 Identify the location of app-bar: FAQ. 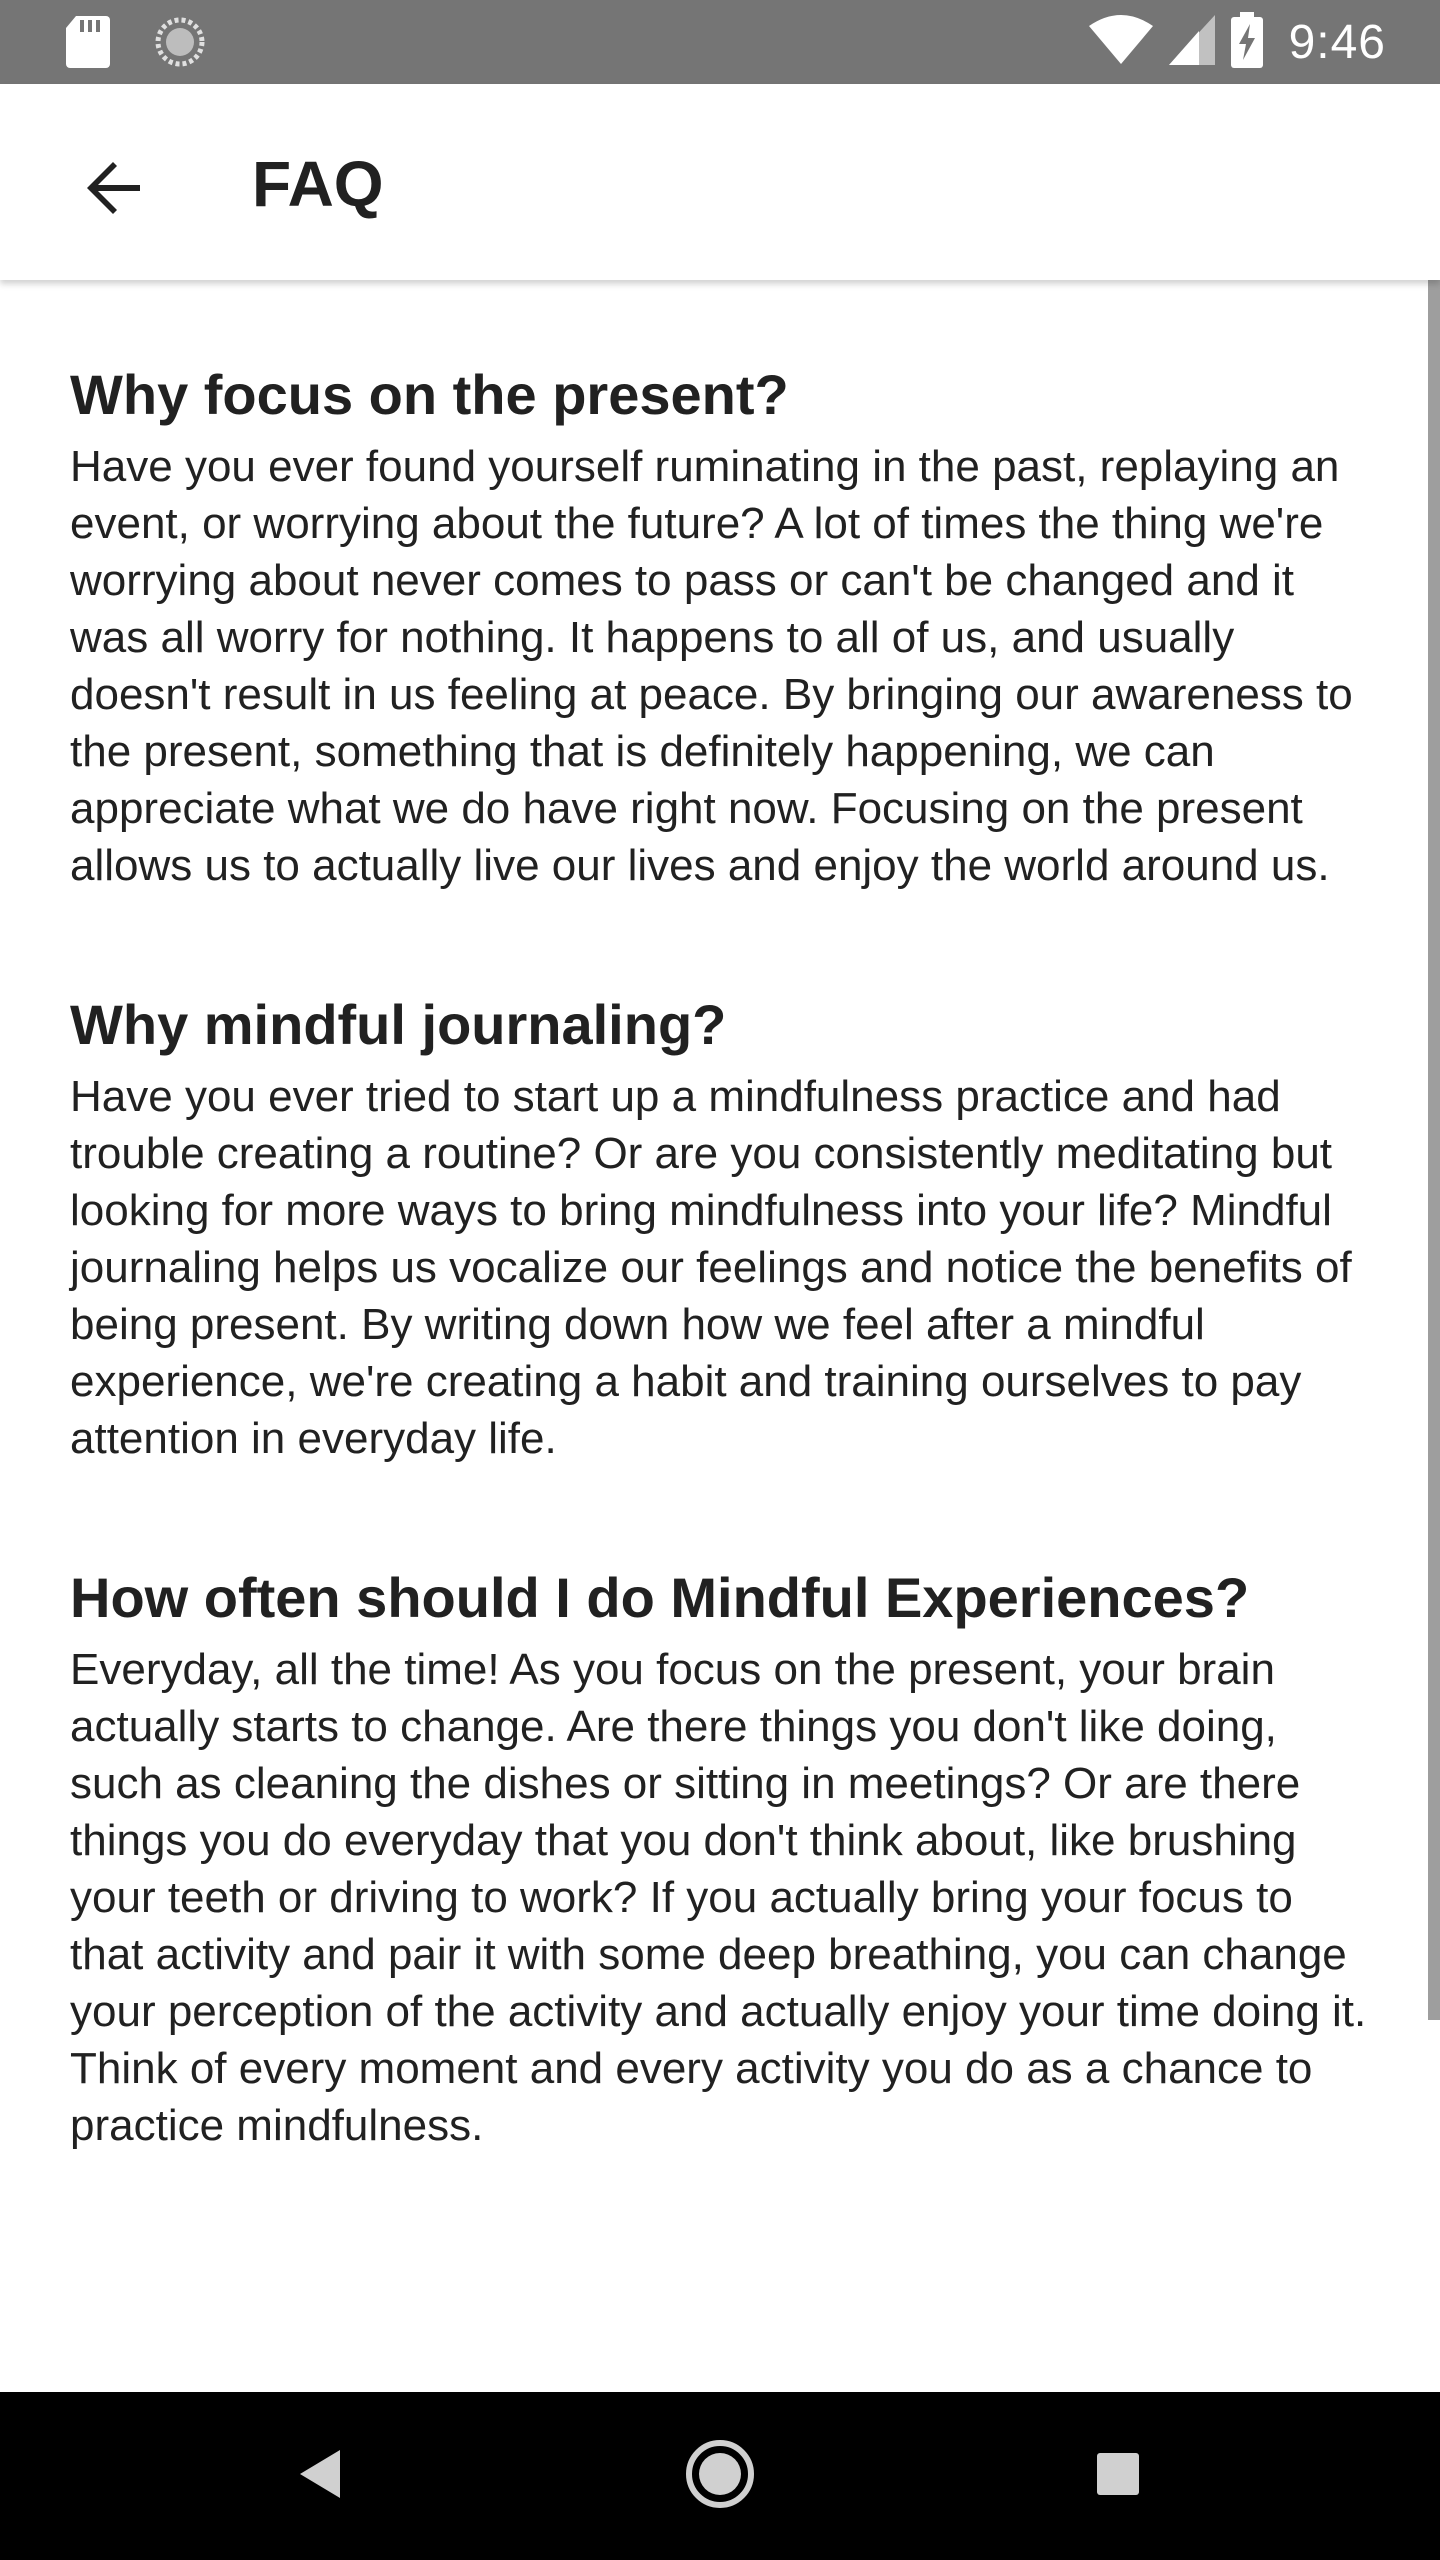
(720, 182).